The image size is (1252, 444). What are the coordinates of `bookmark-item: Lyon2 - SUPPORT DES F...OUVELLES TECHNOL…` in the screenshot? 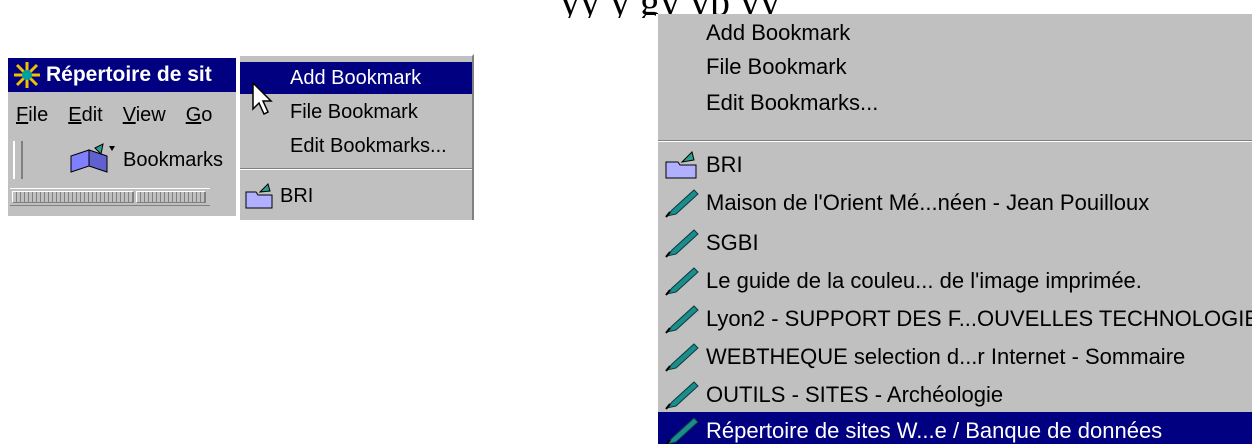 It's located at (955, 319).